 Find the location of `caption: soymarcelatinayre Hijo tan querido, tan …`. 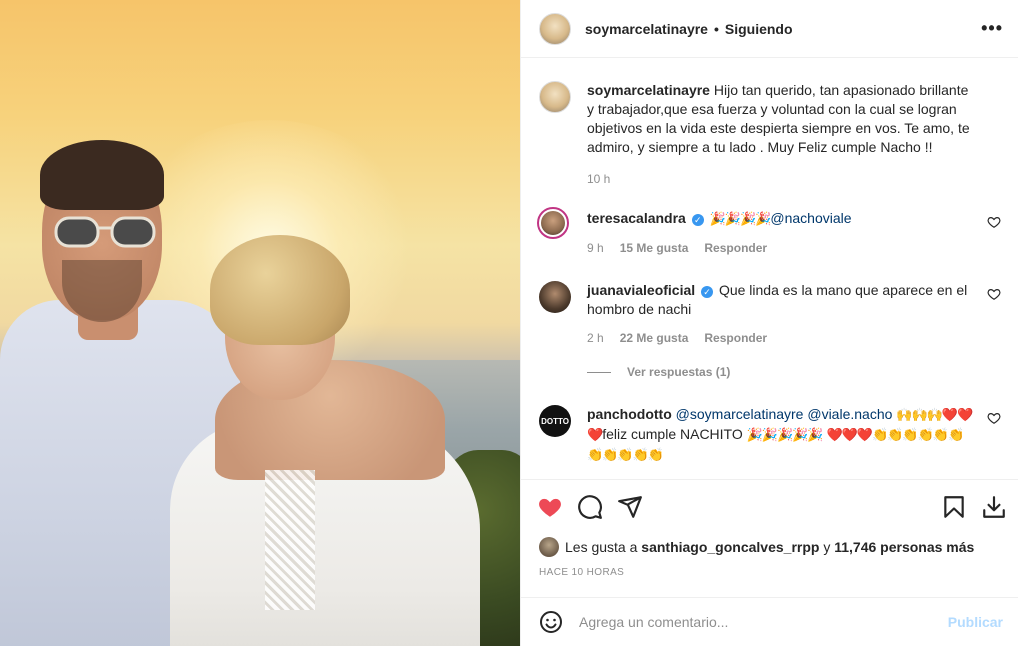

caption: soymarcelatinayre Hijo tan querido, tan … is located at coordinates (770, 133).